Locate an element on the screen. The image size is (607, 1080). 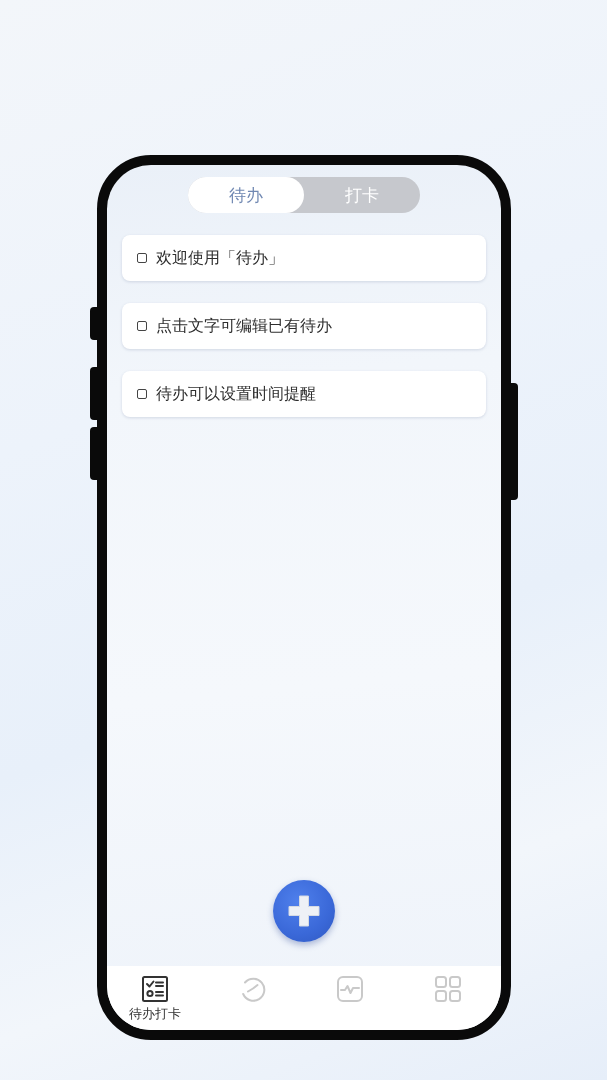
nav-label: 待办打卡 is located at coordinates (155, 1013).